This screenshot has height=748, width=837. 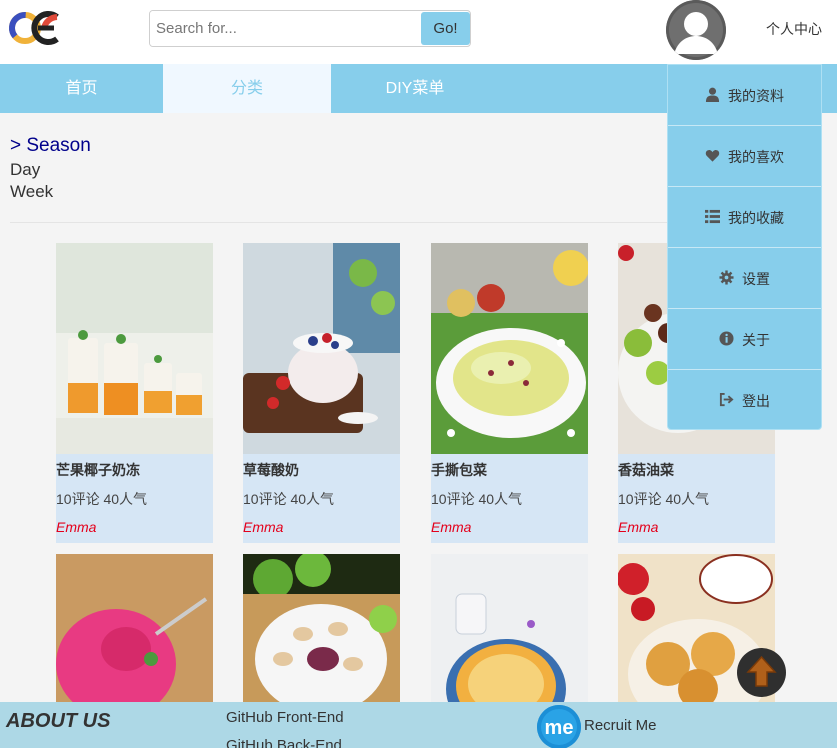 I want to click on me-logo-mark: me, so click(x=559, y=726).